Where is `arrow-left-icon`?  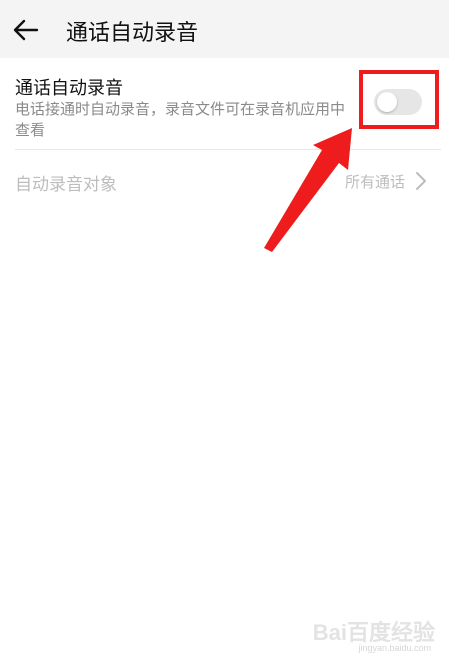 arrow-left-icon is located at coordinates (26, 30).